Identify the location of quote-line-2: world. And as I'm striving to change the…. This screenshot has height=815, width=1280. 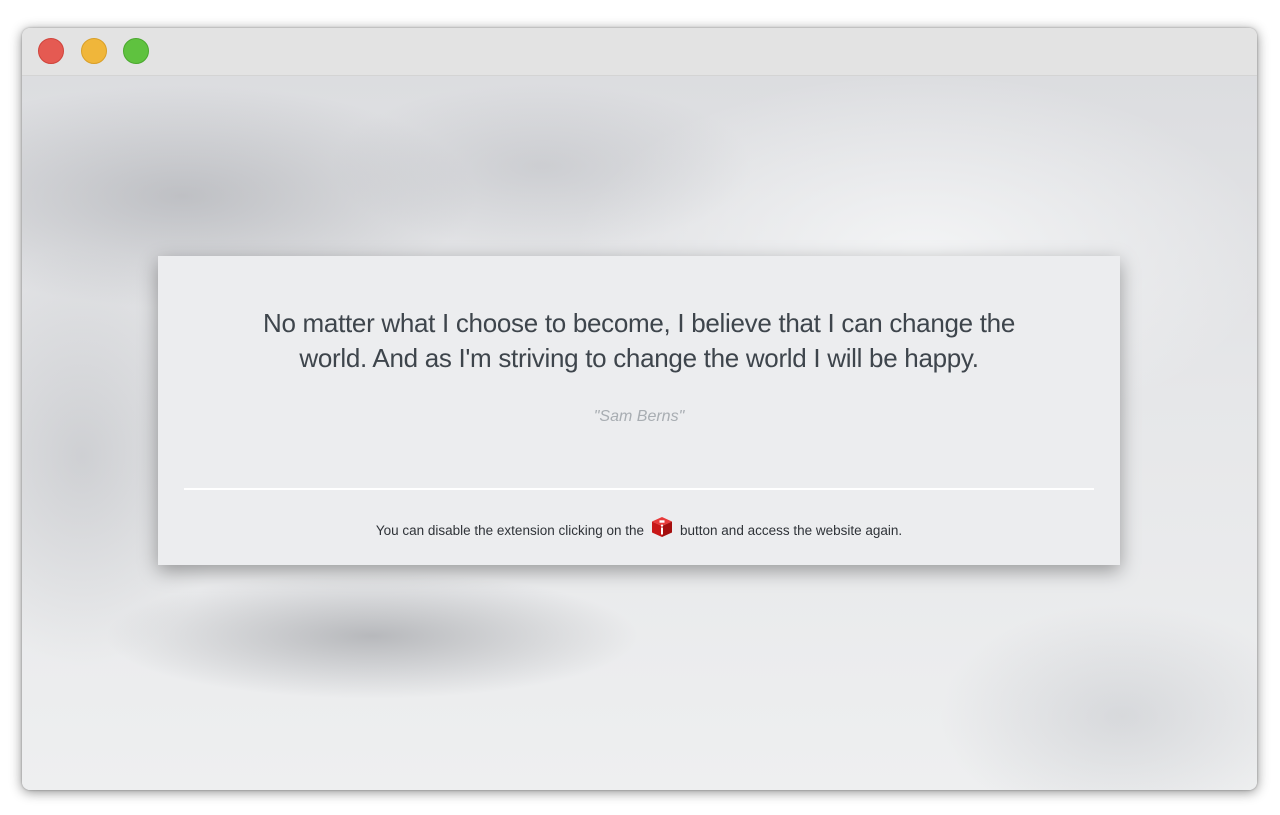
(639, 358).